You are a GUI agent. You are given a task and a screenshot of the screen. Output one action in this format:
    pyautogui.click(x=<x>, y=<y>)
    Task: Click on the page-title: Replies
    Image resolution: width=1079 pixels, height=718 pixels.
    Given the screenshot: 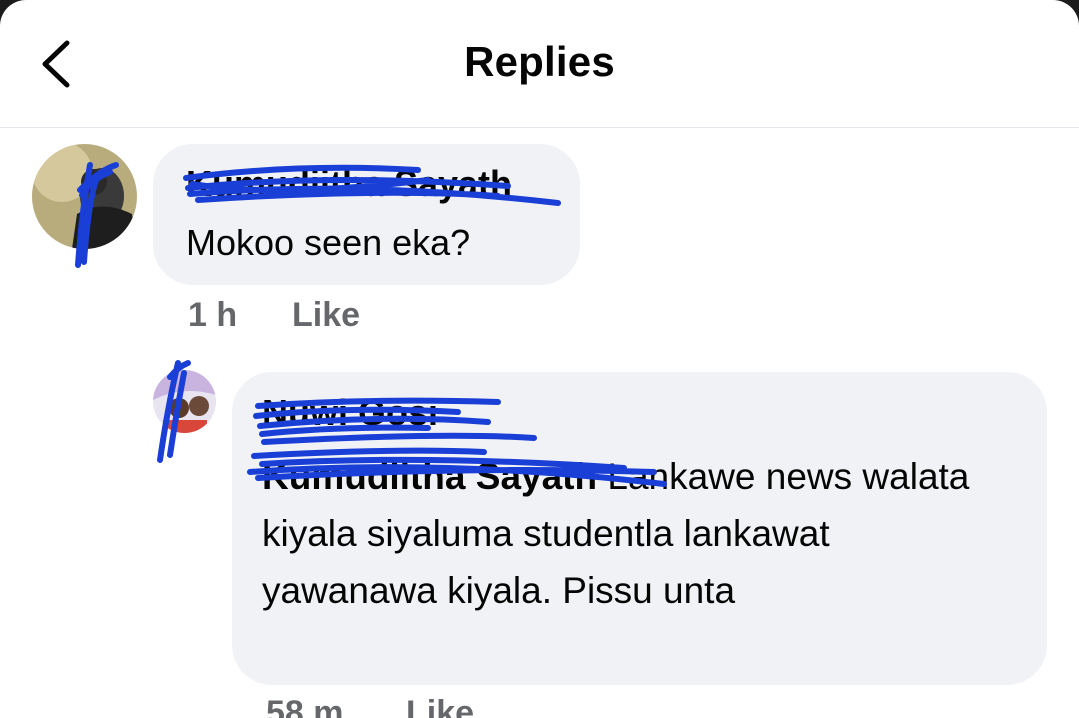 What is the action you would take?
    pyautogui.click(x=539, y=61)
    